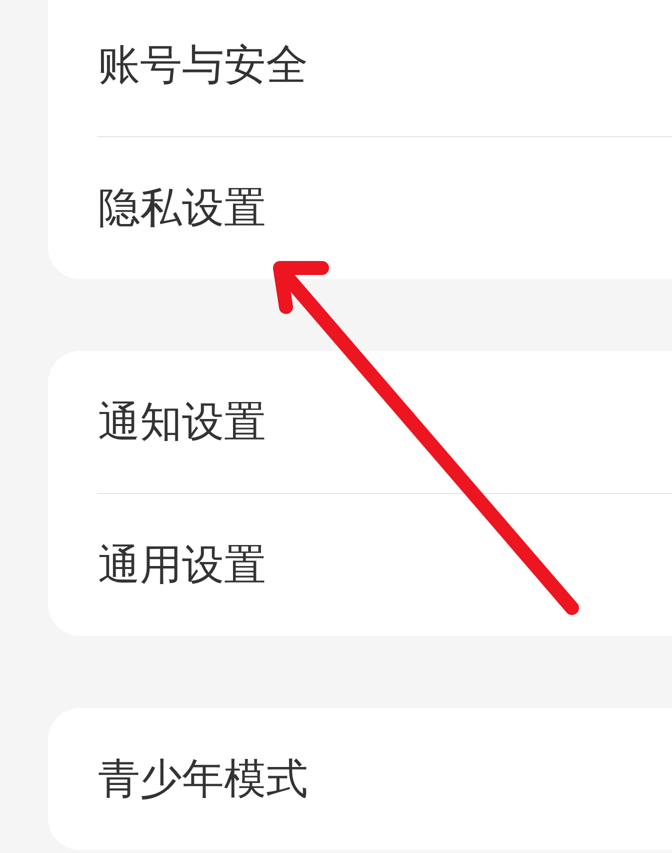  What do you see at coordinates (182, 422) in the screenshot?
I see `settings-item: 通知设置` at bounding box center [182, 422].